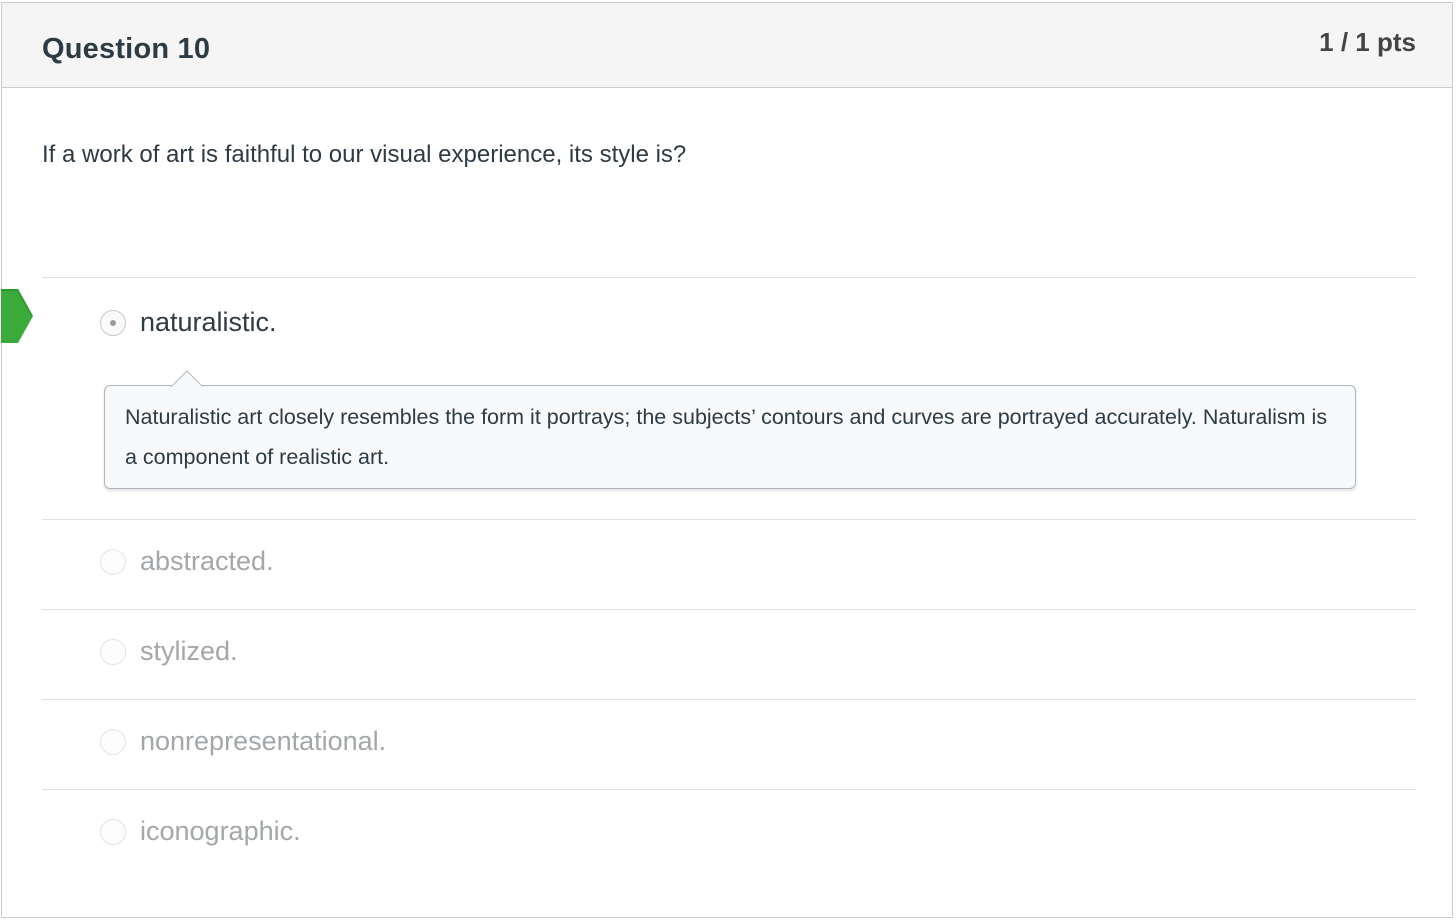  What do you see at coordinates (263, 741) in the screenshot?
I see `answer-label: nonrepresentational.` at bounding box center [263, 741].